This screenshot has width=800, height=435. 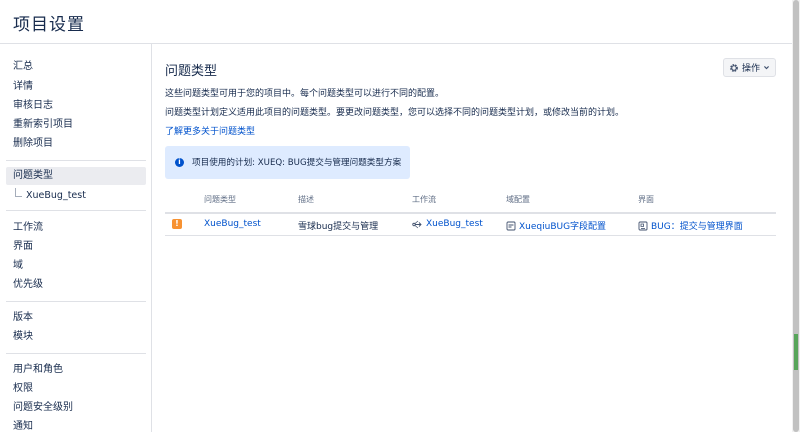 I want to click on sidebar-item-screens: 界面, so click(x=23, y=247).